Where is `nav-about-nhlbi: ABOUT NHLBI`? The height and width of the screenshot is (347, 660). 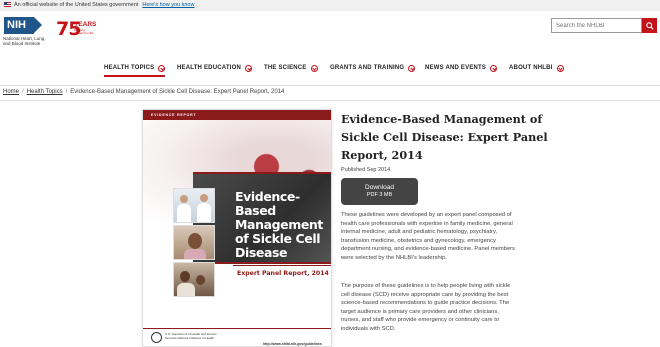 nav-about-nhlbi: ABOUT NHLBI is located at coordinates (536, 68).